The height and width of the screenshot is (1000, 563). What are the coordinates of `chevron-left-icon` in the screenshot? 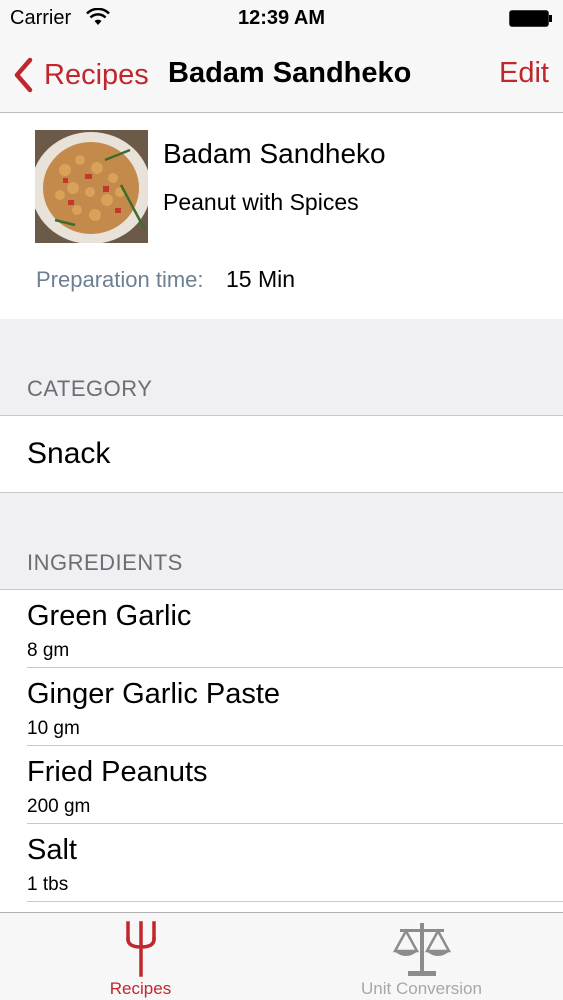 It's located at (23, 75).